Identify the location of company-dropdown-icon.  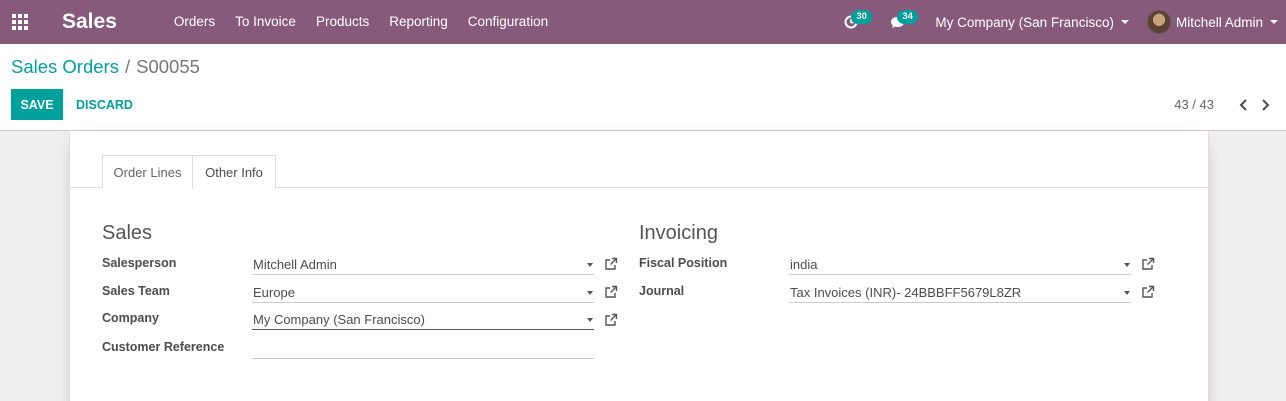
(590, 320).